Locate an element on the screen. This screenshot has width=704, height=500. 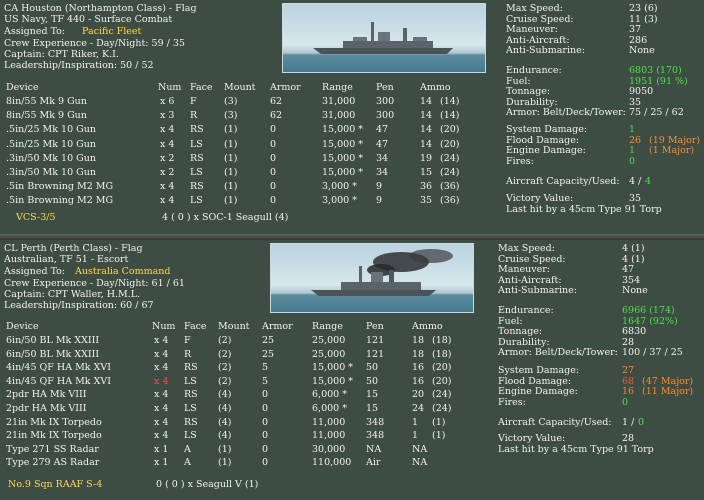
damage-value: 26 is located at coordinates (635, 140).